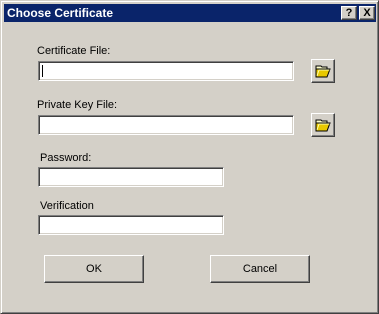  What do you see at coordinates (60, 13) in the screenshot?
I see `dialog-title: Choose Certificate` at bounding box center [60, 13].